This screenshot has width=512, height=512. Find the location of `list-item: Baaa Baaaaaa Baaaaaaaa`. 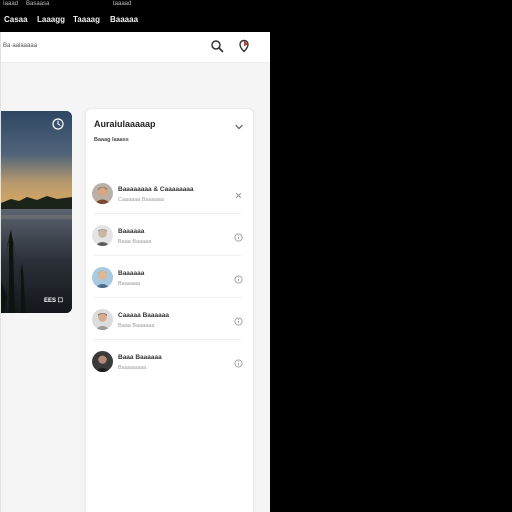

list-item: Baaa Baaaaaa Baaaaaaaa is located at coordinates (169, 361).